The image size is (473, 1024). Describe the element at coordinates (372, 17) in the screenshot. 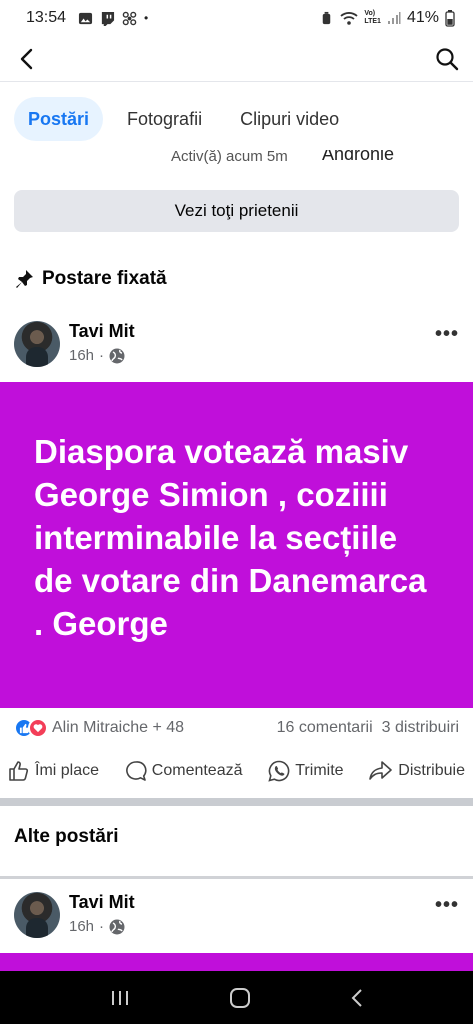

I see `network-label: Vo) LTE1` at that location.